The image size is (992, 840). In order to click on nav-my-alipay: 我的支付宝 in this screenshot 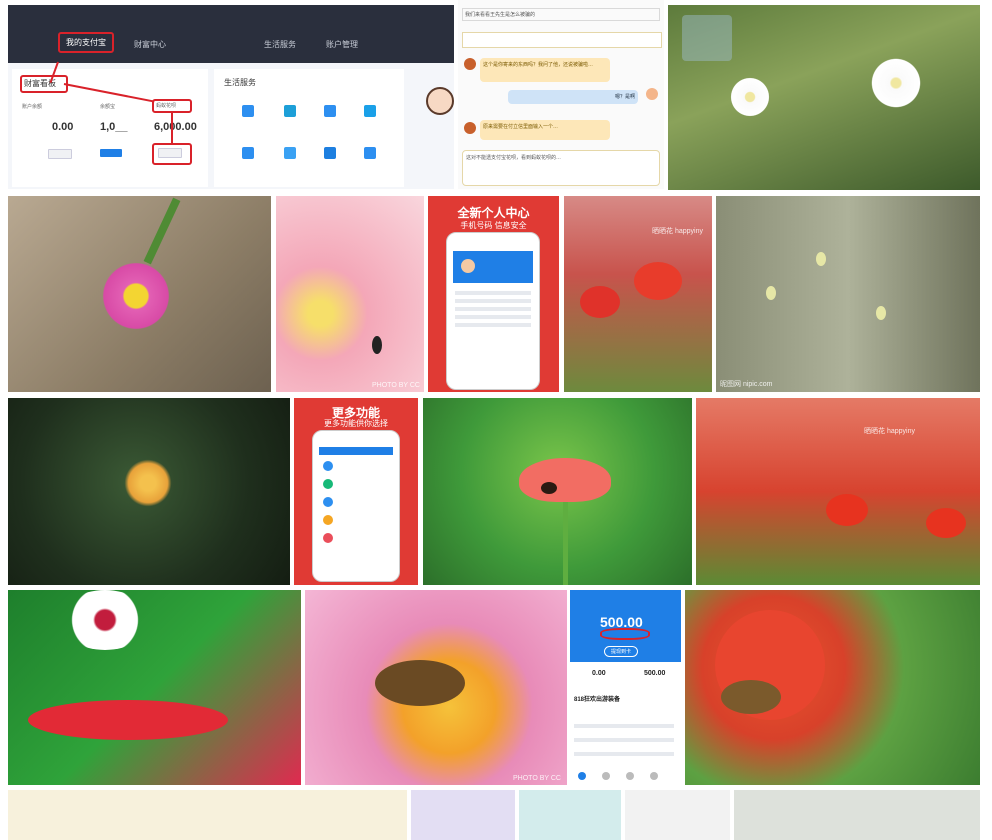, I will do `click(86, 42)`.